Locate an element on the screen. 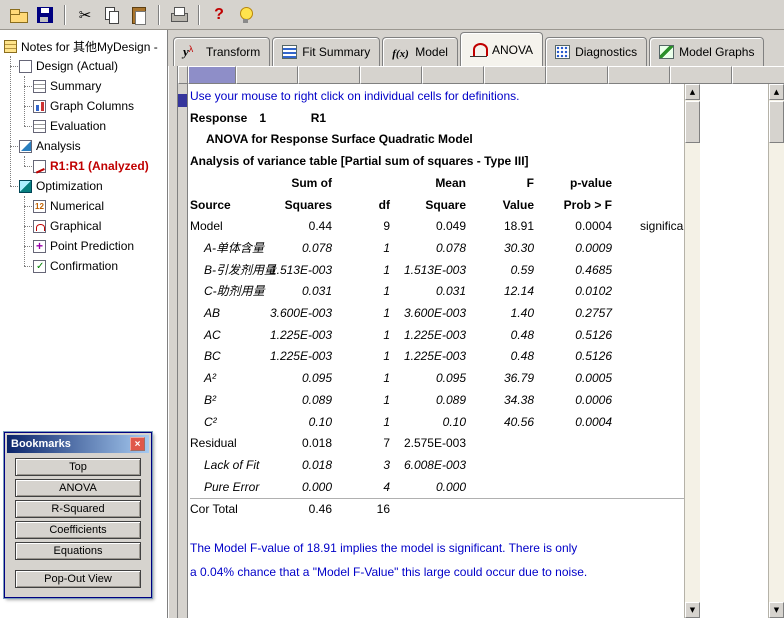  anova-table-row: AC 1.225E-003 1 1.225E-003 0.48 0.5126 is located at coordinates (437, 336).